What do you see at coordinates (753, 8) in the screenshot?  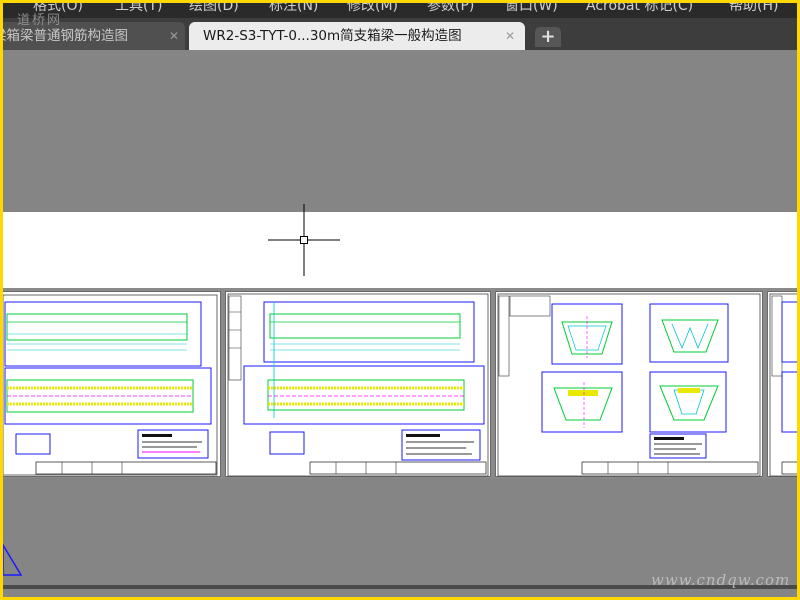 I see `menu-help: 帮助(H)` at bounding box center [753, 8].